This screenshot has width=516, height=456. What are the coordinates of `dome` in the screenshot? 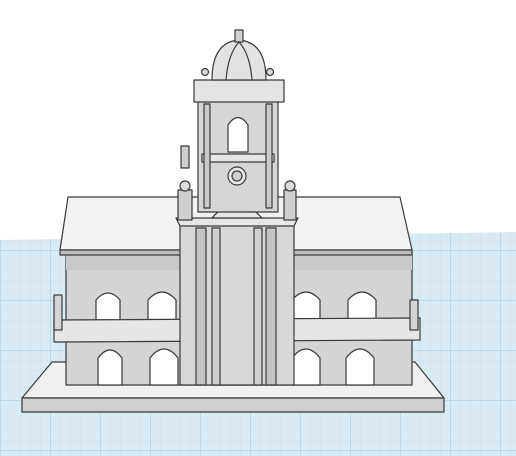 It's located at (237, 55).